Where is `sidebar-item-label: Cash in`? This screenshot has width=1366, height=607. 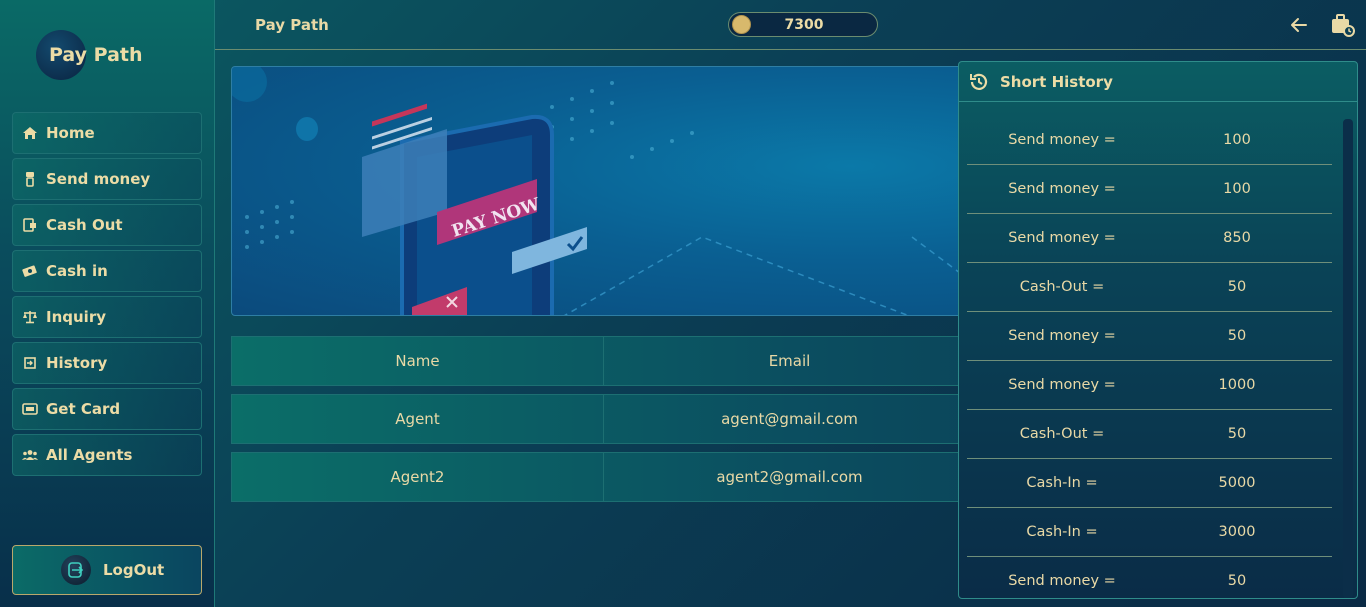 sidebar-item-label: Cash in is located at coordinates (77, 271).